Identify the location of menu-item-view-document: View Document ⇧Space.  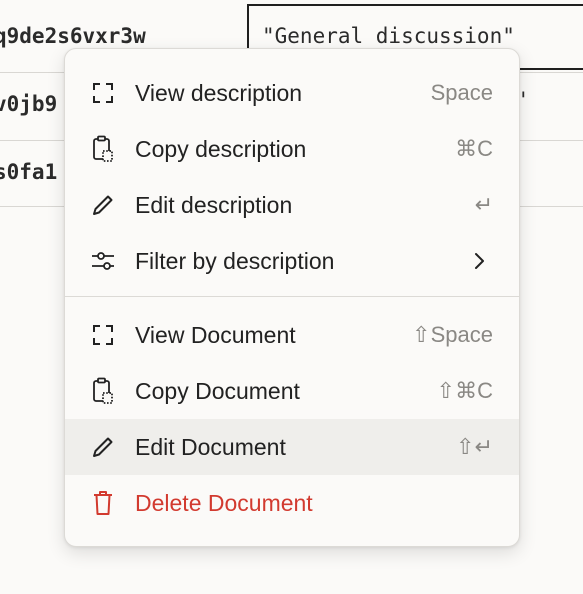
(292, 335).